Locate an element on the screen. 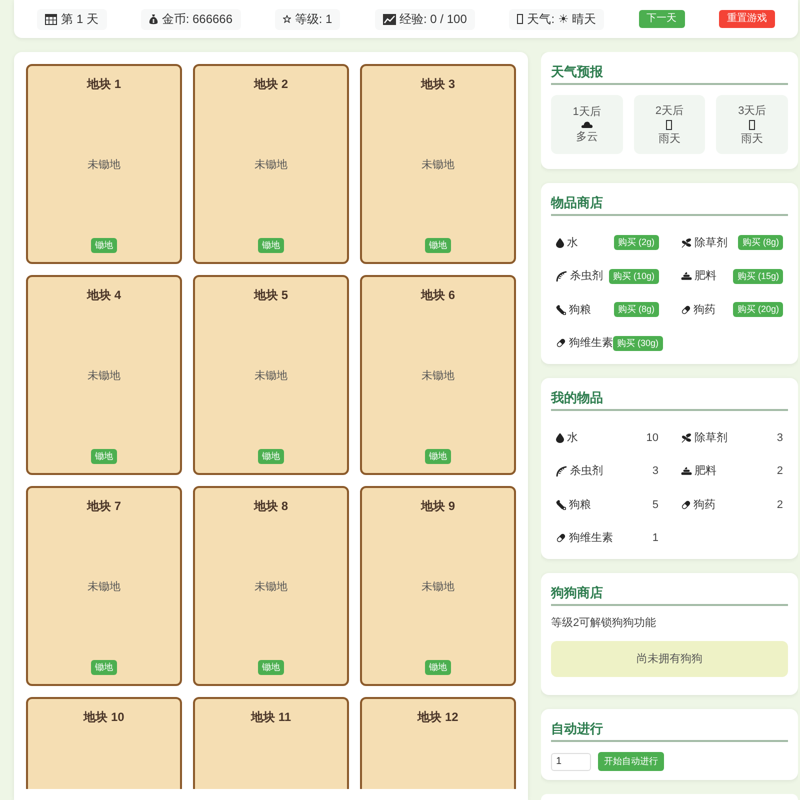 The image size is (800, 800). plot-card: 地块 5 未锄地 锄地 is located at coordinates (271, 375).